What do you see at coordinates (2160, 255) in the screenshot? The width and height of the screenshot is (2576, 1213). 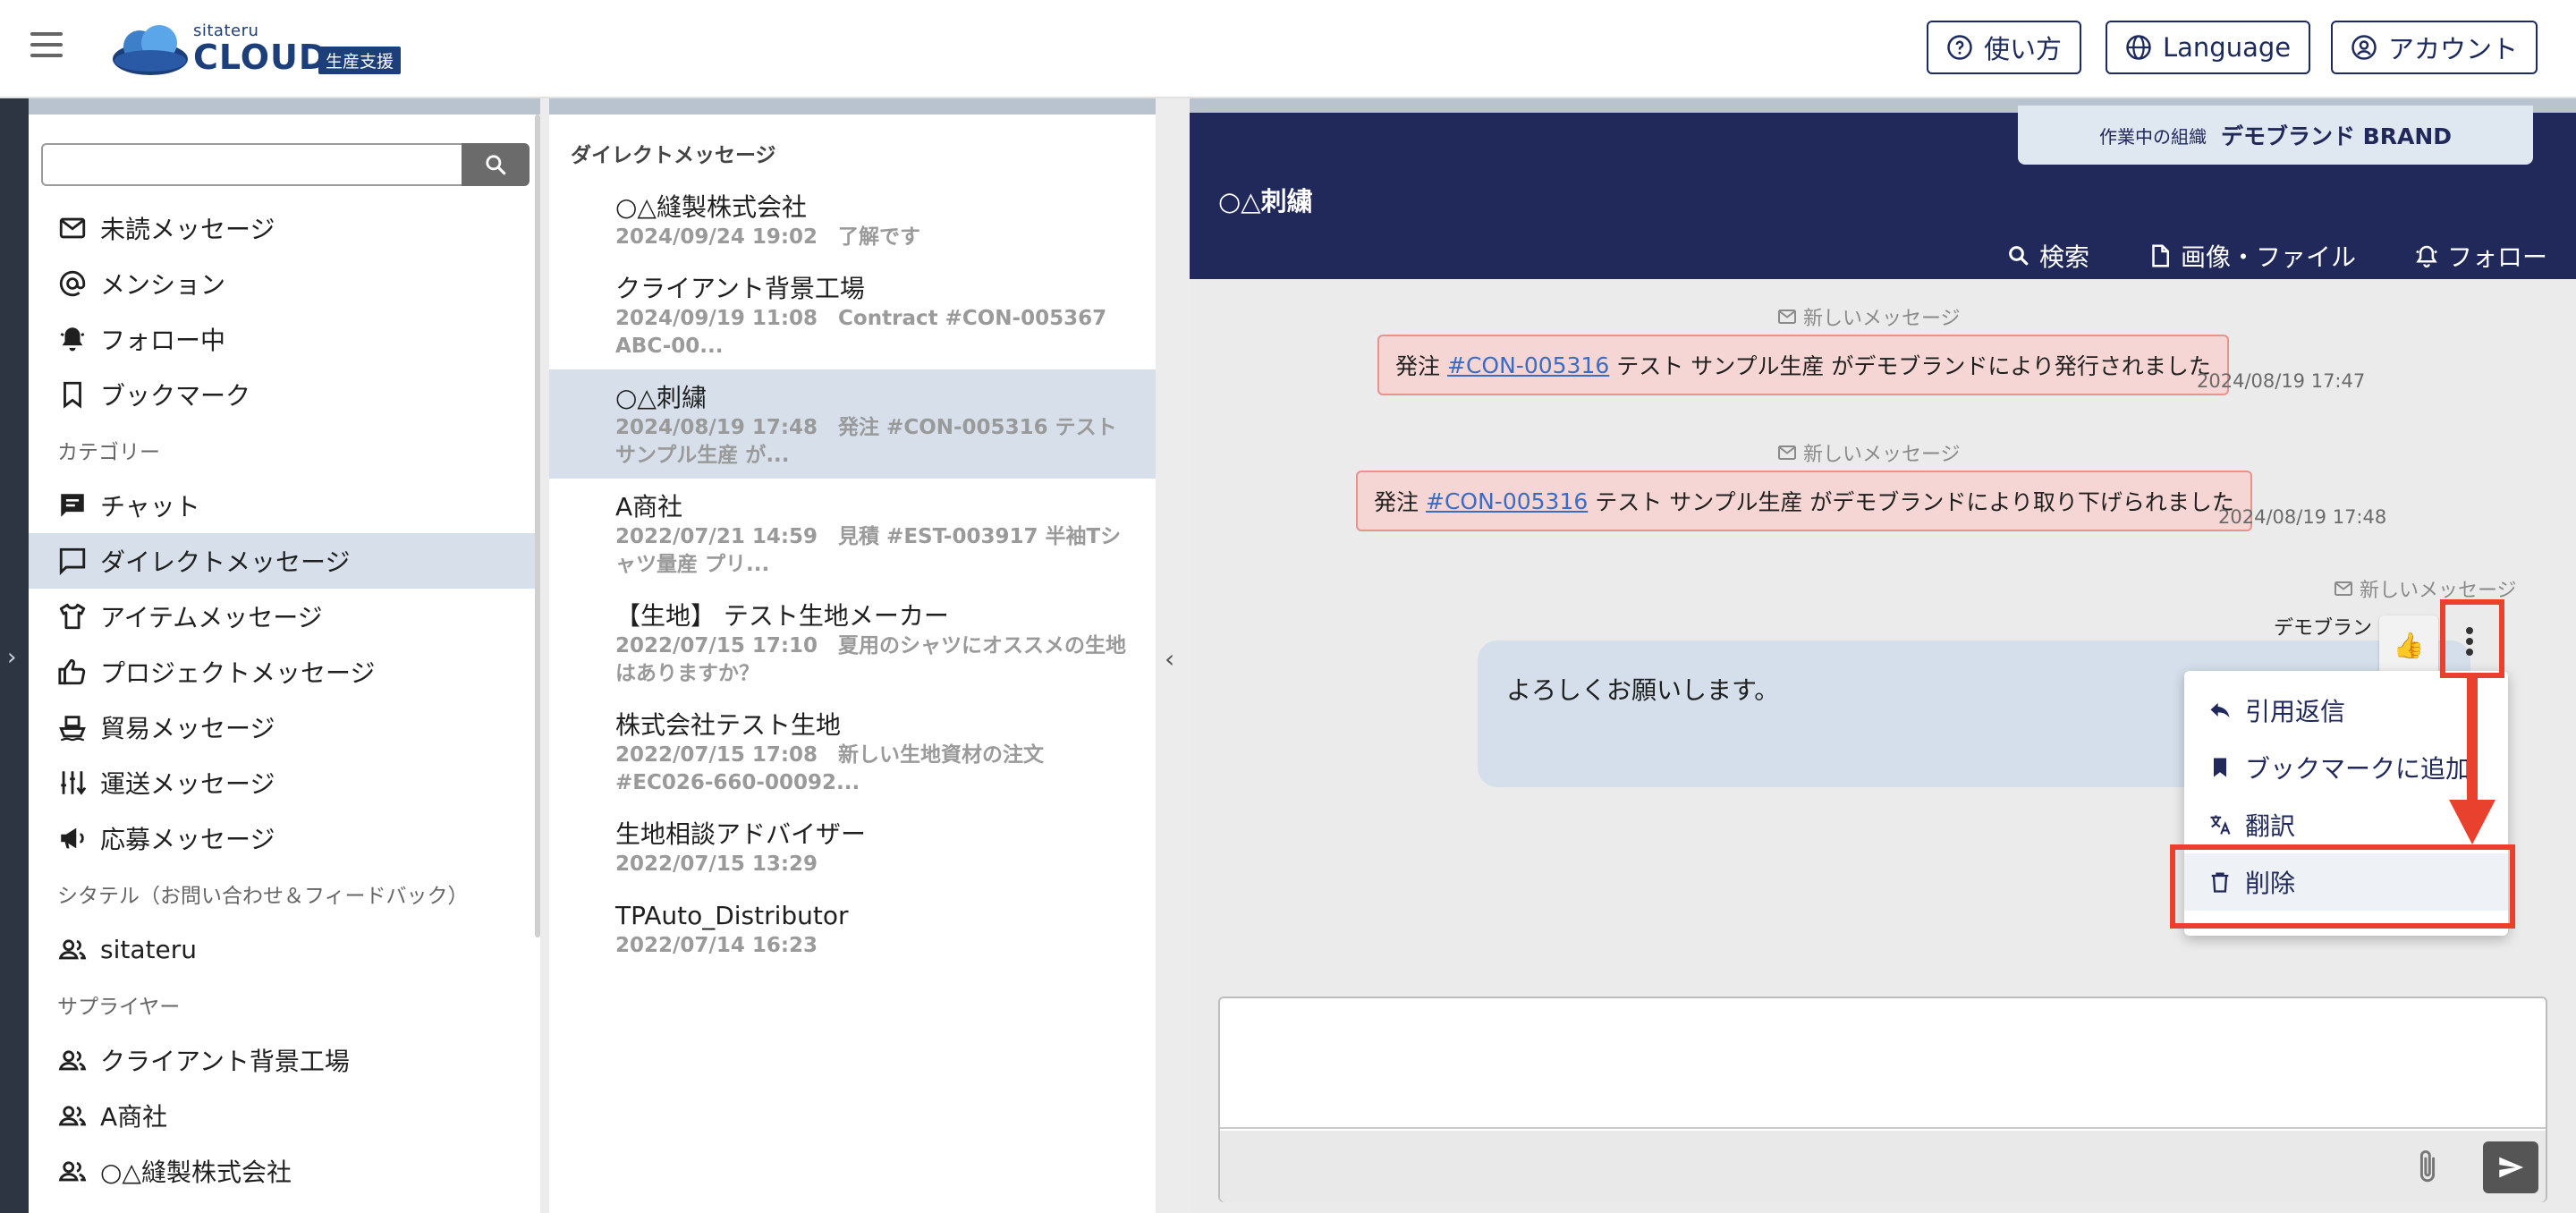 I see `file-icon` at bounding box center [2160, 255].